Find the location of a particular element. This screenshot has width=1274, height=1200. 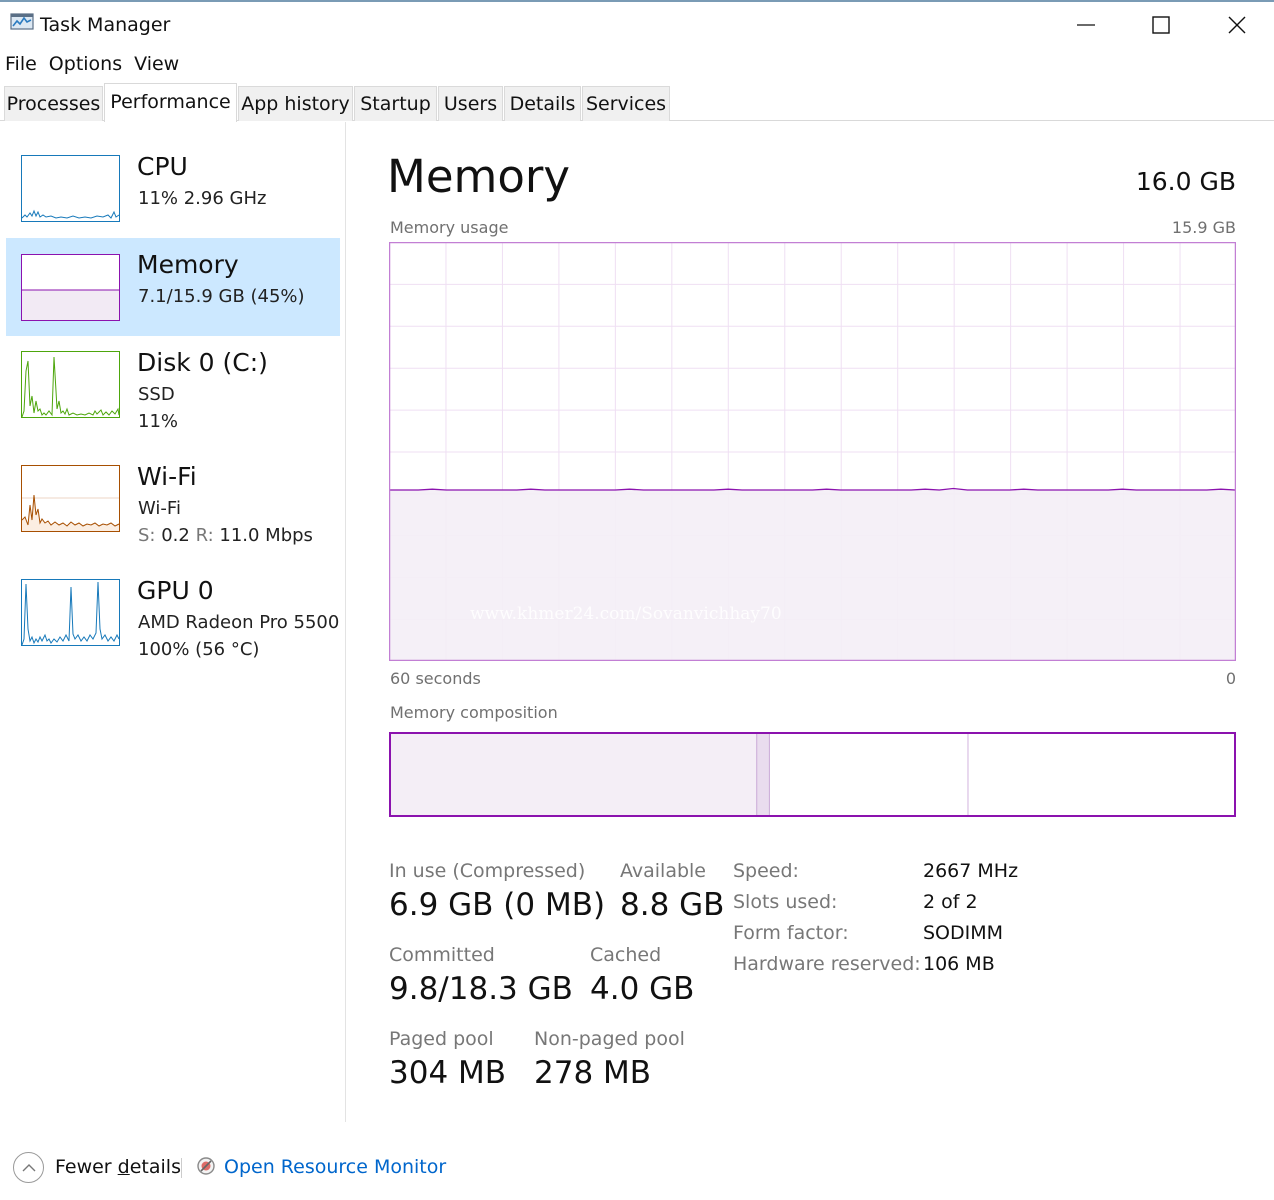

wifi-adapter: Wi-Fi is located at coordinates (159, 508).